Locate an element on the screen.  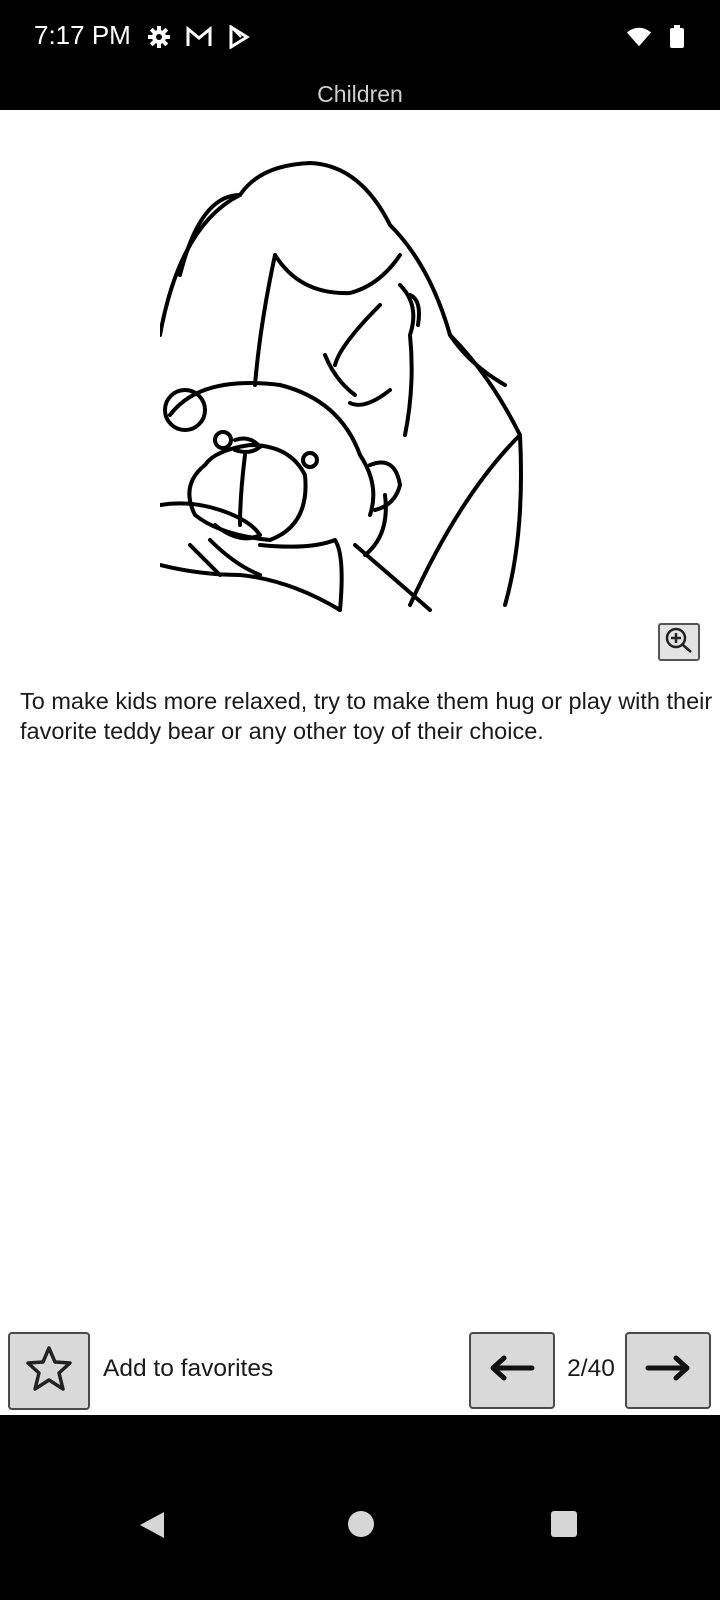
next-button is located at coordinates (668, 1370).